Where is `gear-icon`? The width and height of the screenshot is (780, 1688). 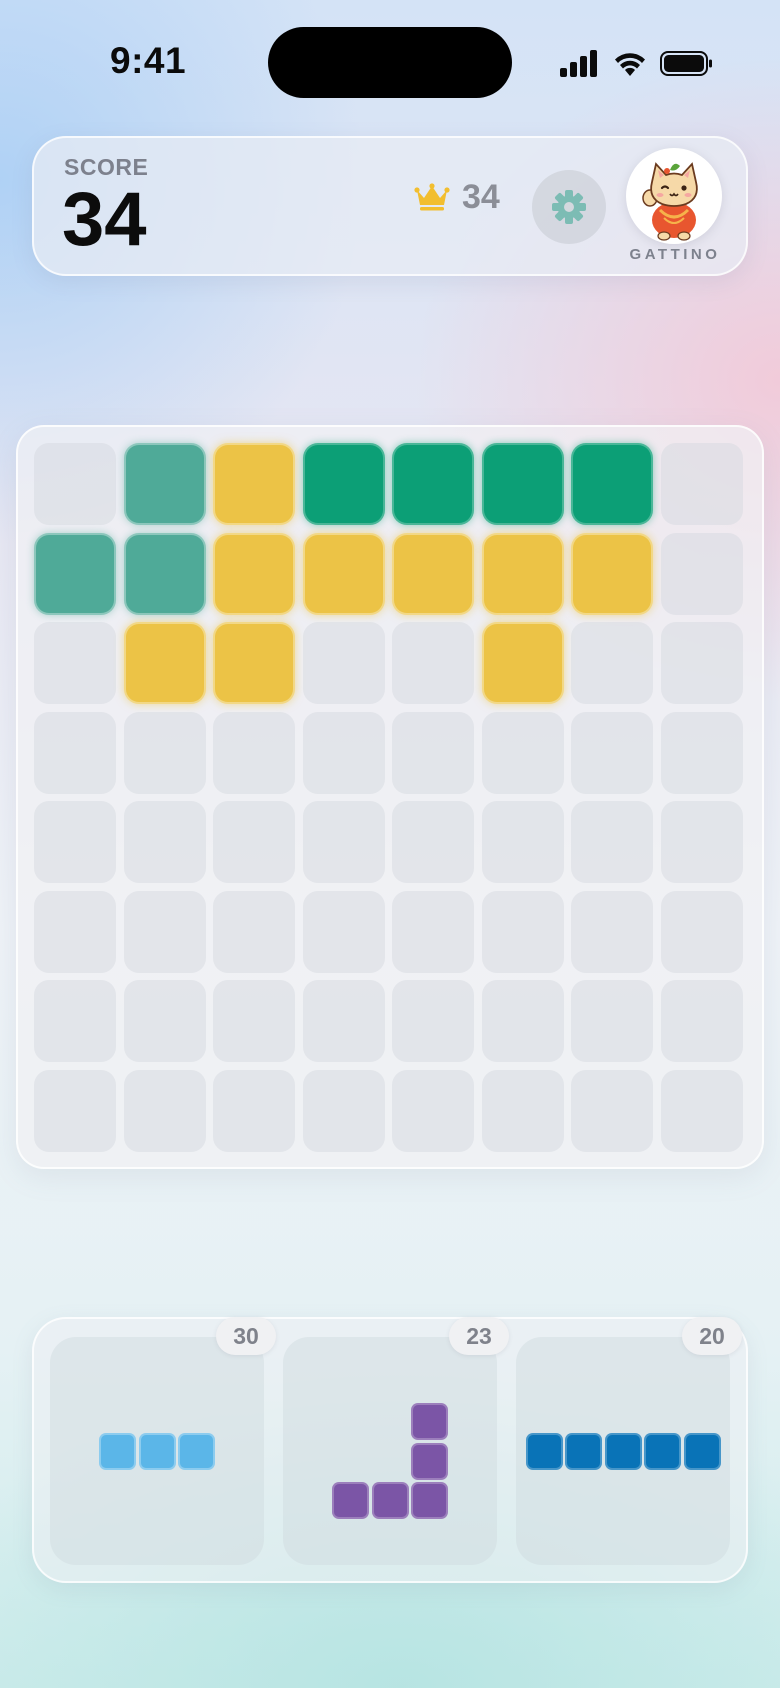 gear-icon is located at coordinates (569, 207).